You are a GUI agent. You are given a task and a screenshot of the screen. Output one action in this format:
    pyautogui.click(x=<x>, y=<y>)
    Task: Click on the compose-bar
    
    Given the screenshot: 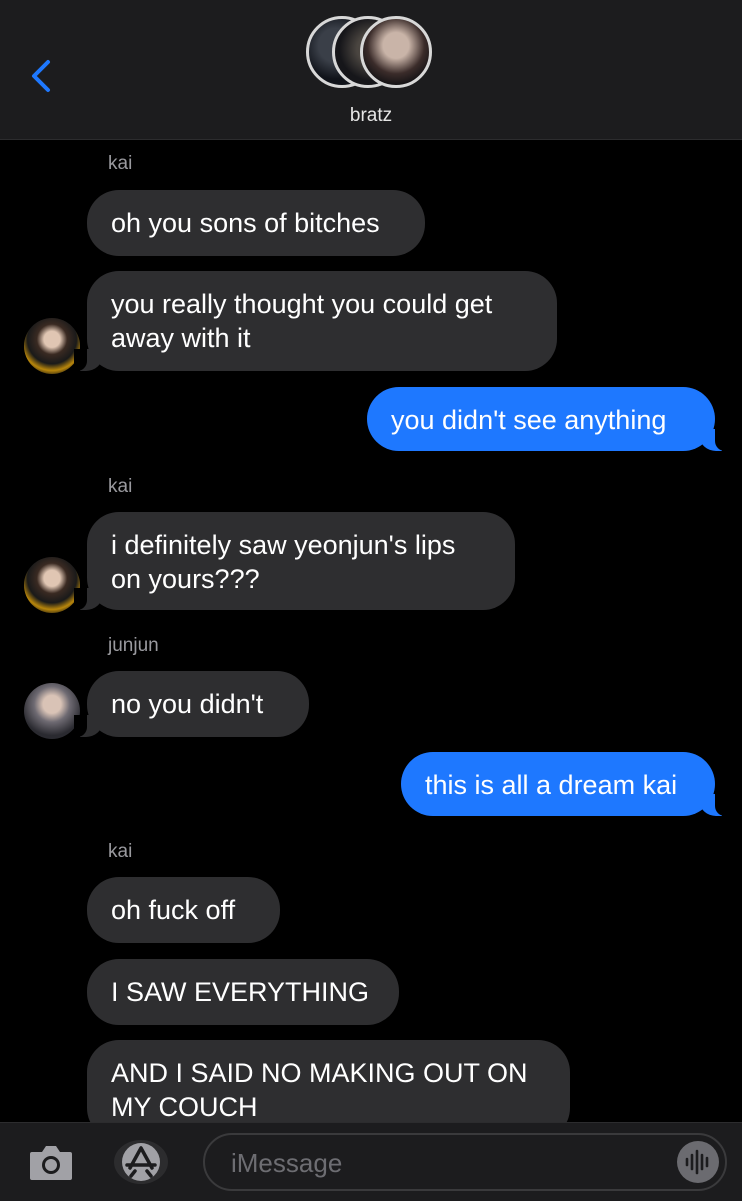 What is the action you would take?
    pyautogui.click(x=371, y=1161)
    